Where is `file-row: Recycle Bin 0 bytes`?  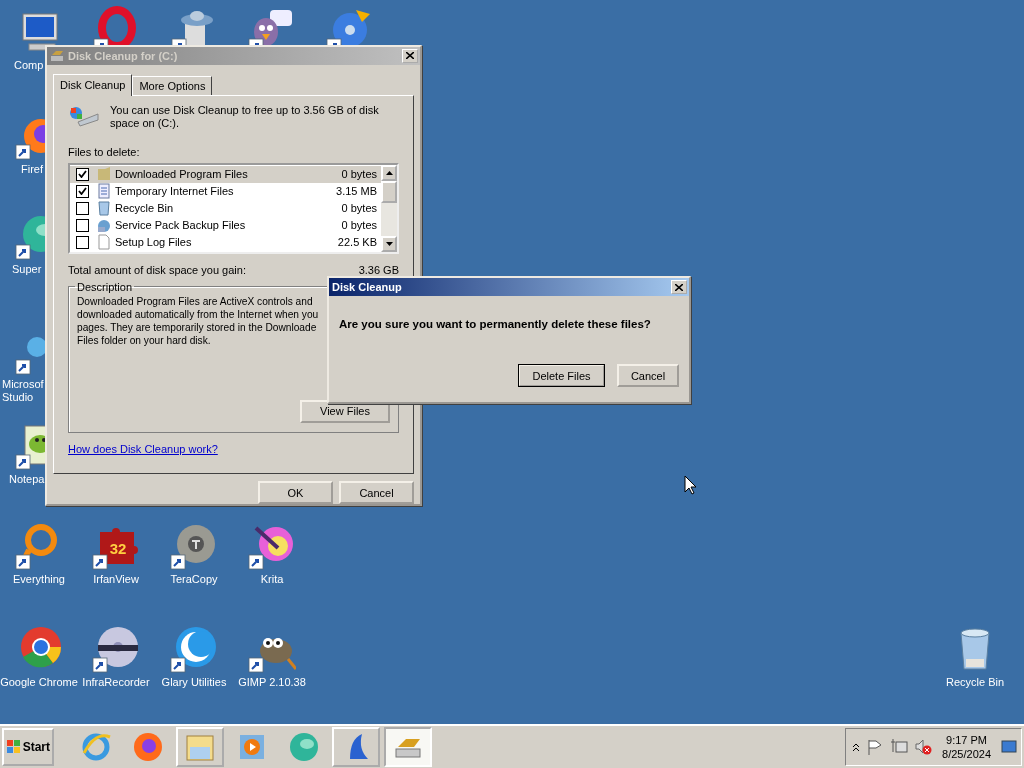 file-row: Recycle Bin 0 bytes is located at coordinates (225, 208).